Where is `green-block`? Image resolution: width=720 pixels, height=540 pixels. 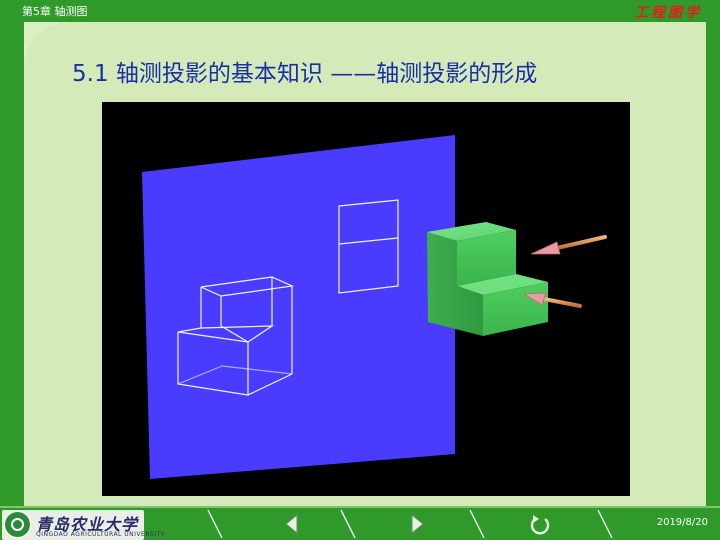 green-block is located at coordinates (487, 279).